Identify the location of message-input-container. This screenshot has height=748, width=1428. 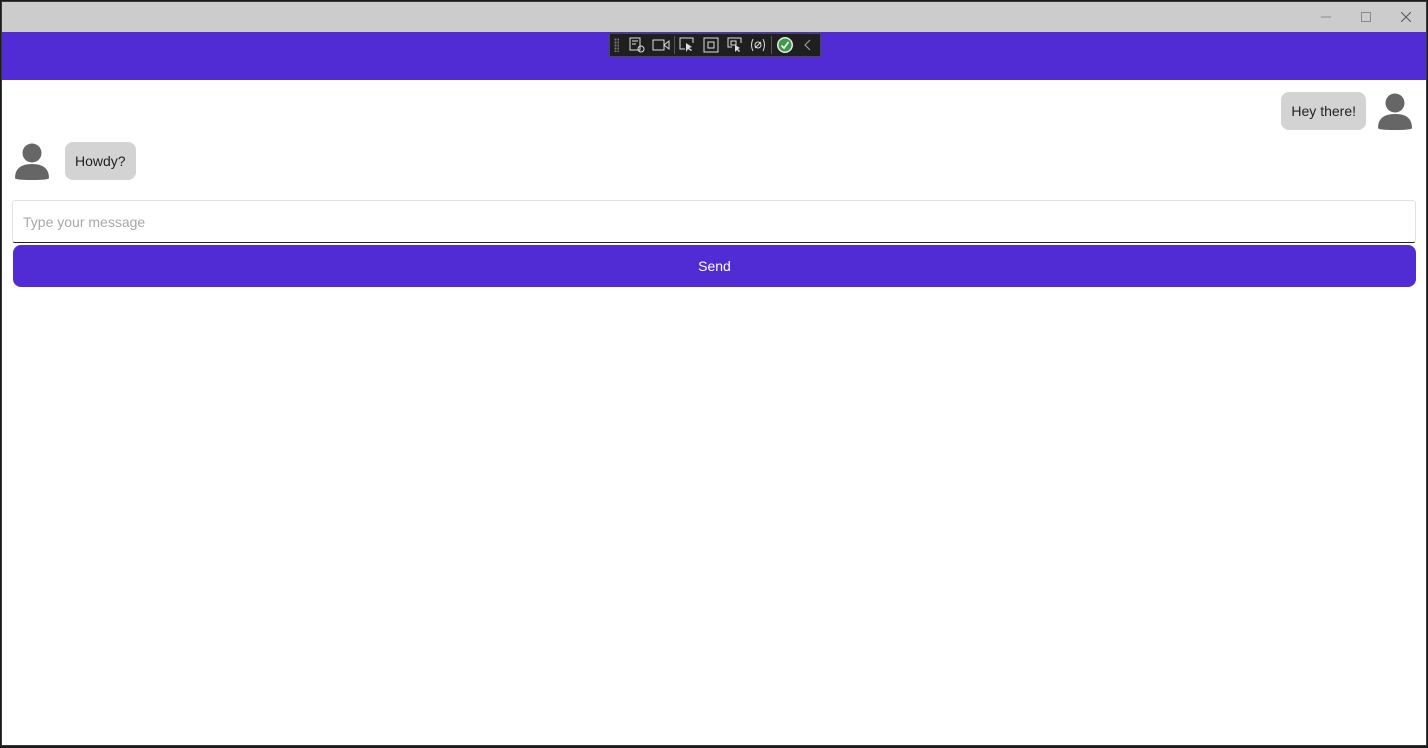
(714, 221).